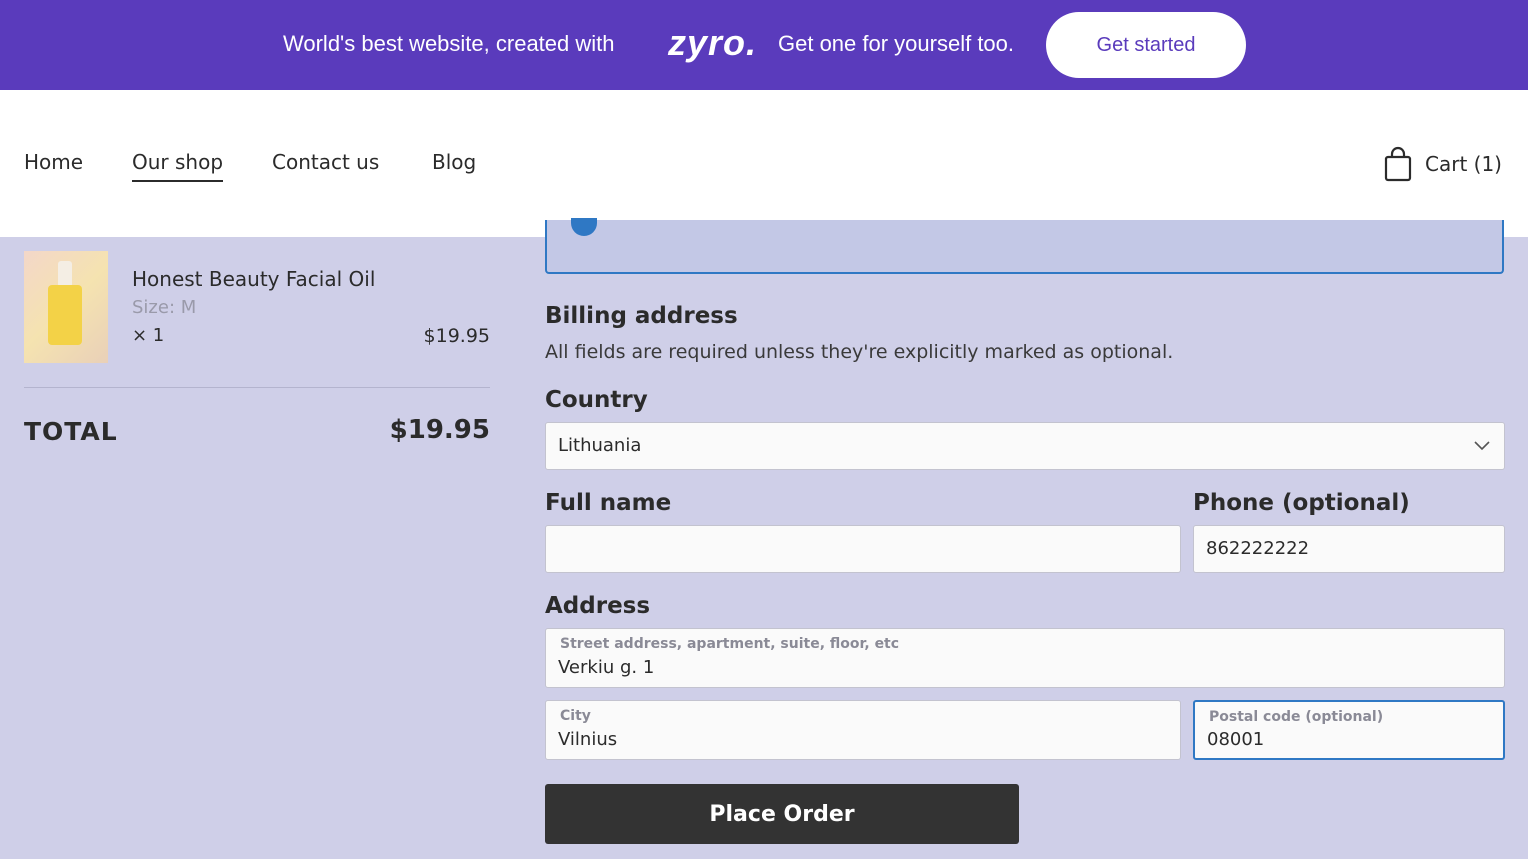 This screenshot has height=859, width=1528. I want to click on radio-selected-icon, so click(584, 227).